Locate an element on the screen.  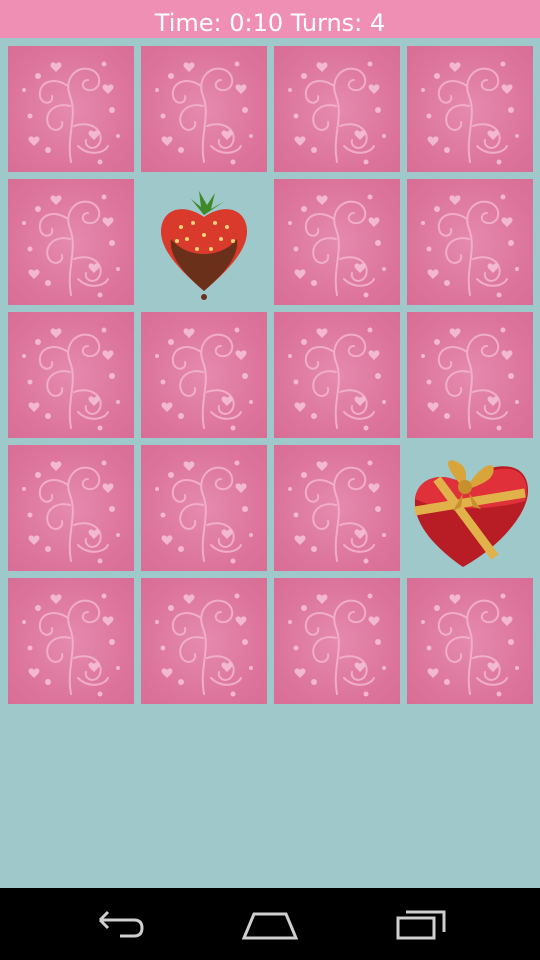
home-icon is located at coordinates (270, 926).